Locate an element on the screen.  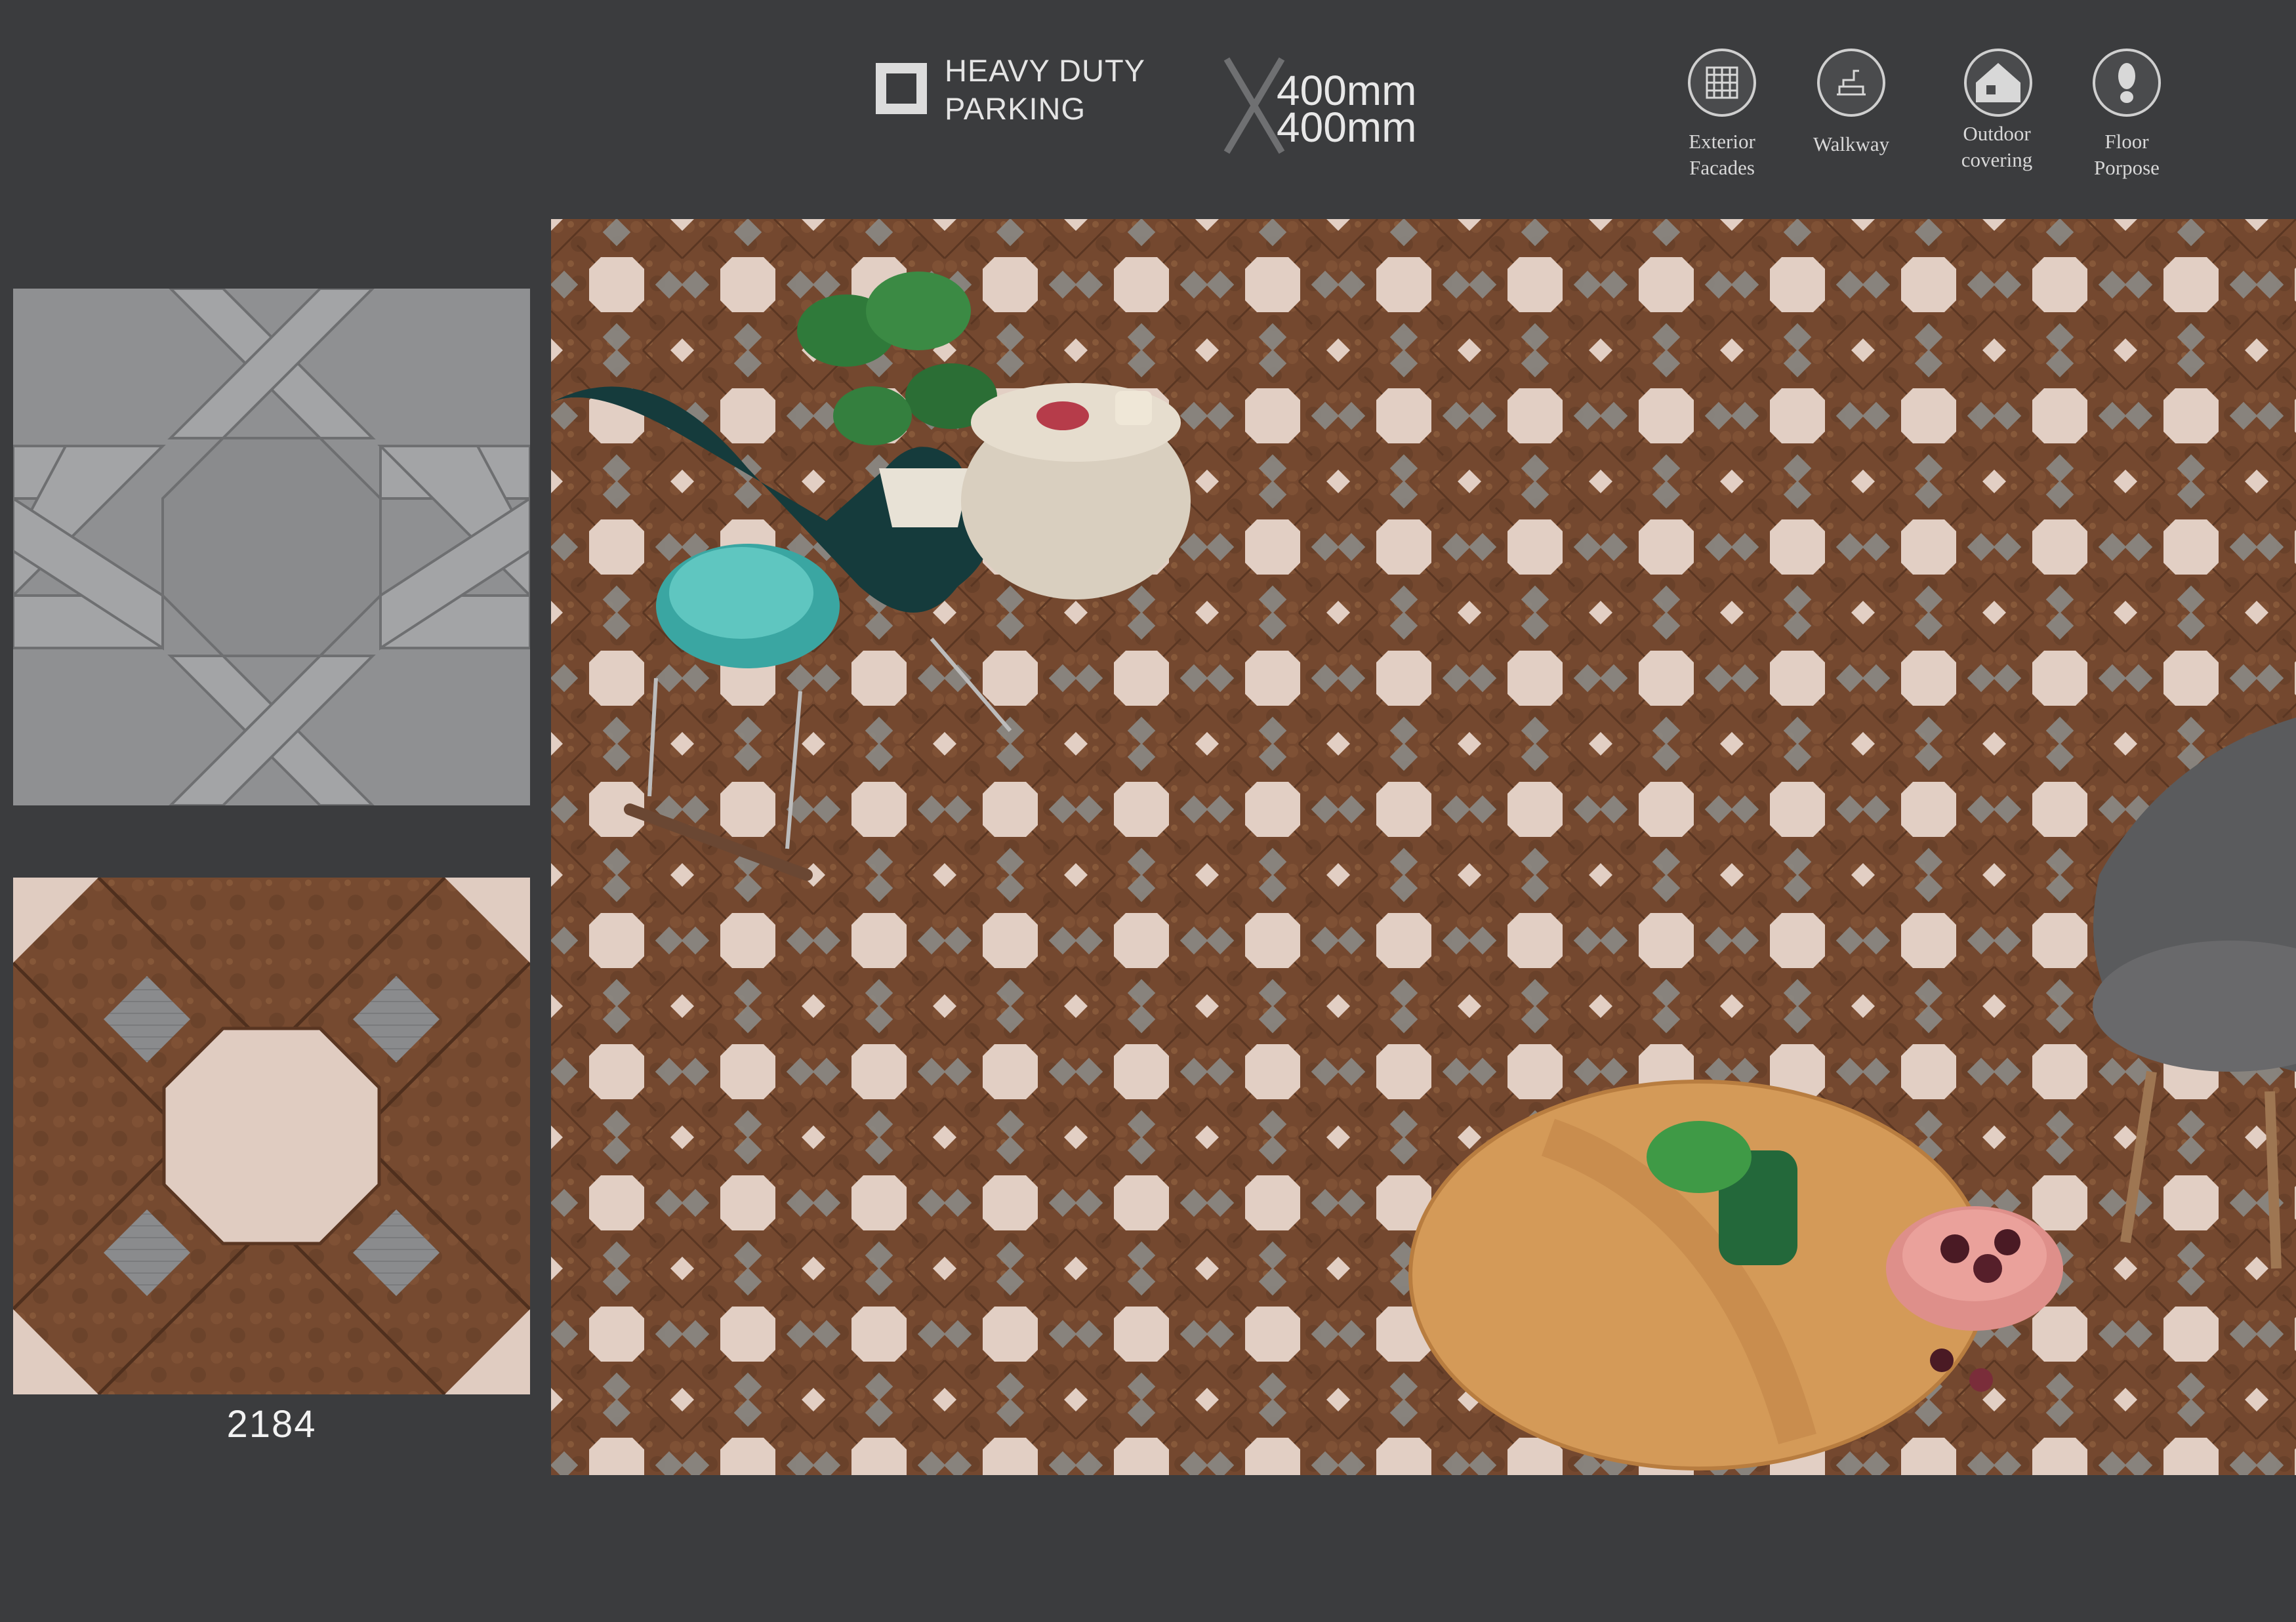
feature-line-1: HEAVY DUTY is located at coordinates (1045, 70).